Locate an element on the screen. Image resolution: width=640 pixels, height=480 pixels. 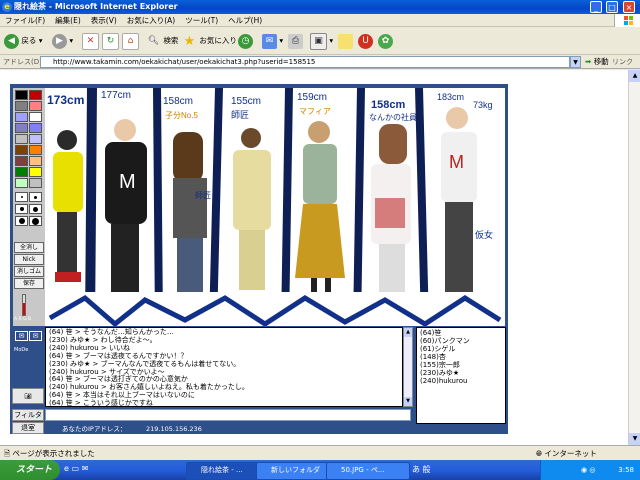
mail-quicklaunch-icon: ✉ is located at coordinates (85, 468).